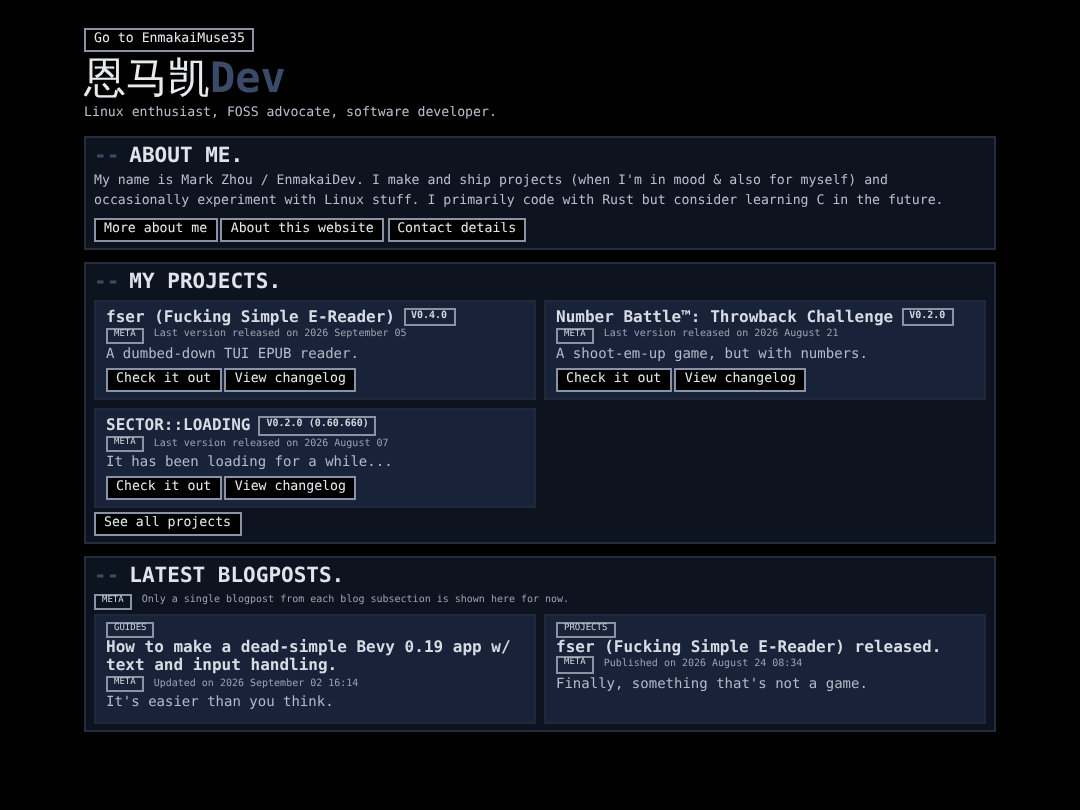 This screenshot has width=1080, height=810. Describe the element at coordinates (750, 647) in the screenshot. I see `blog-title: fser (Fucking Simple E-Reader) released.` at that location.